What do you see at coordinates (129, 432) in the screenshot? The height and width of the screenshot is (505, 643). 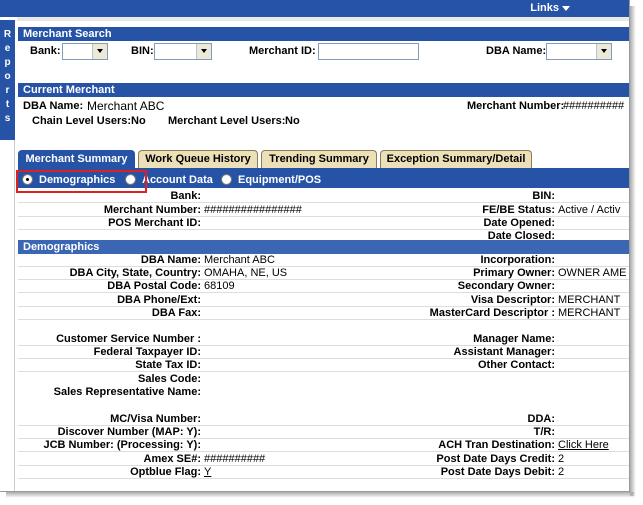 I see `demographics-field-label: Discover Number (MAP: Y):` at bounding box center [129, 432].